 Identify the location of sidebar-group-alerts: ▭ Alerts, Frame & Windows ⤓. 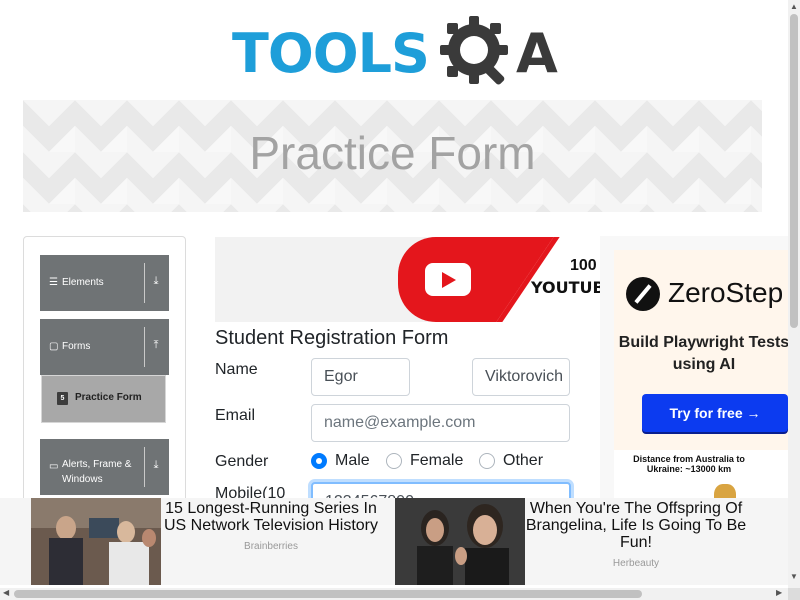
(104, 467).